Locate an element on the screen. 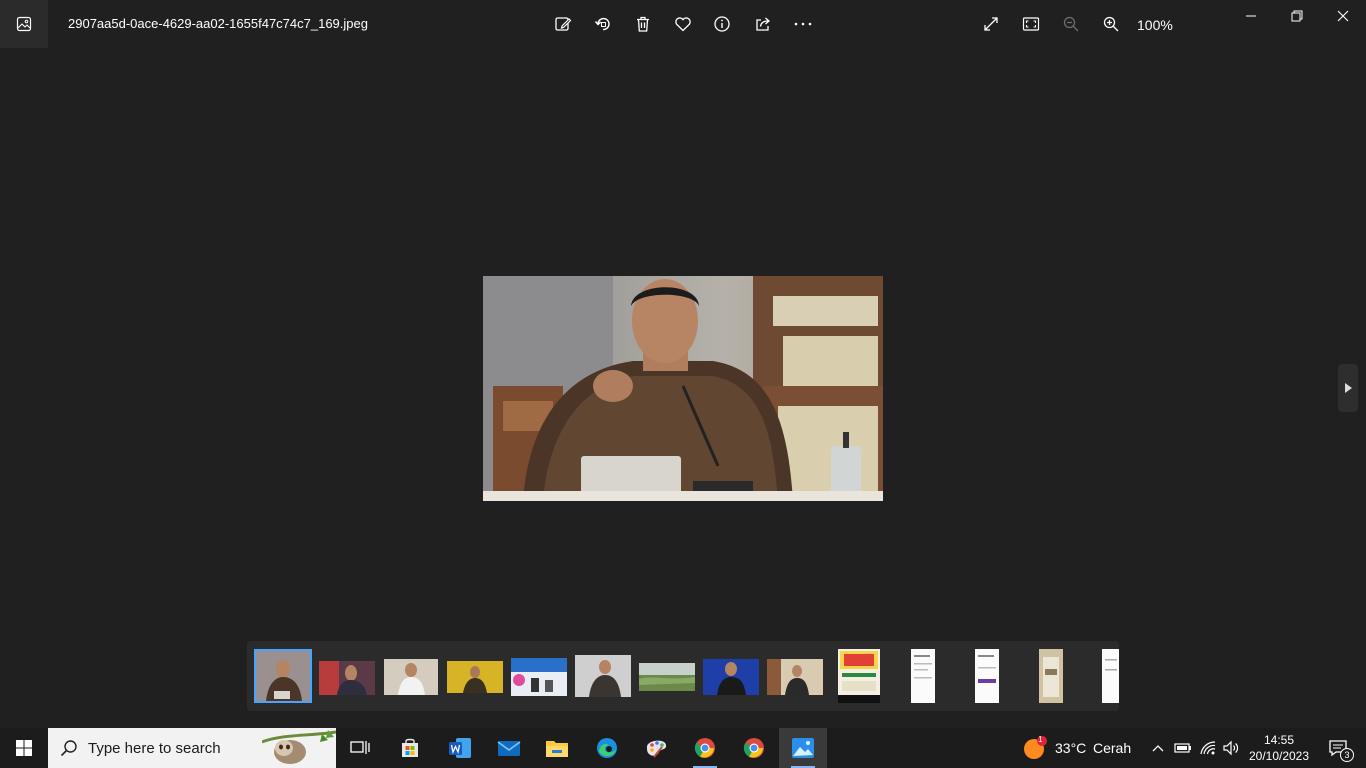 The height and width of the screenshot is (768, 1366). word-button is located at coordinates (460, 748).